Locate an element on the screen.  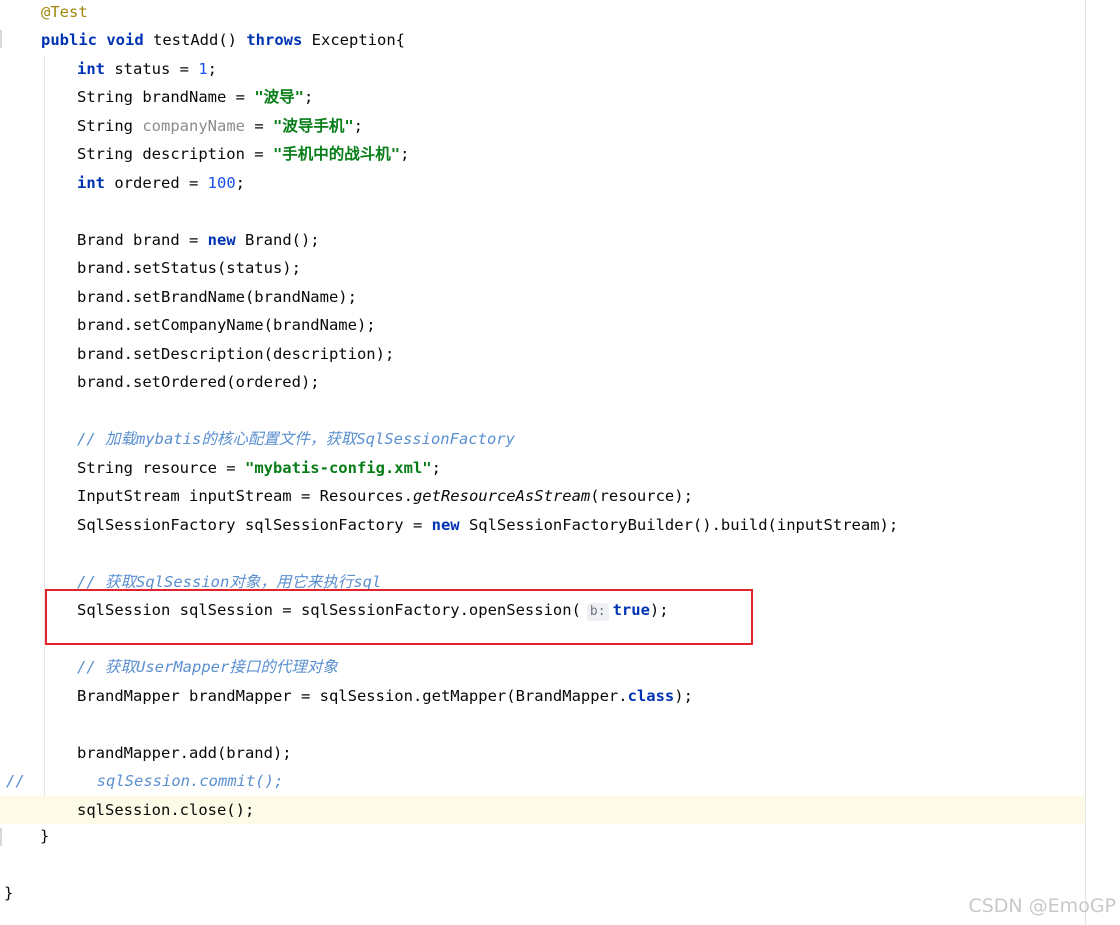
brand-name-decl: String brandName = is located at coordinates (166, 97).